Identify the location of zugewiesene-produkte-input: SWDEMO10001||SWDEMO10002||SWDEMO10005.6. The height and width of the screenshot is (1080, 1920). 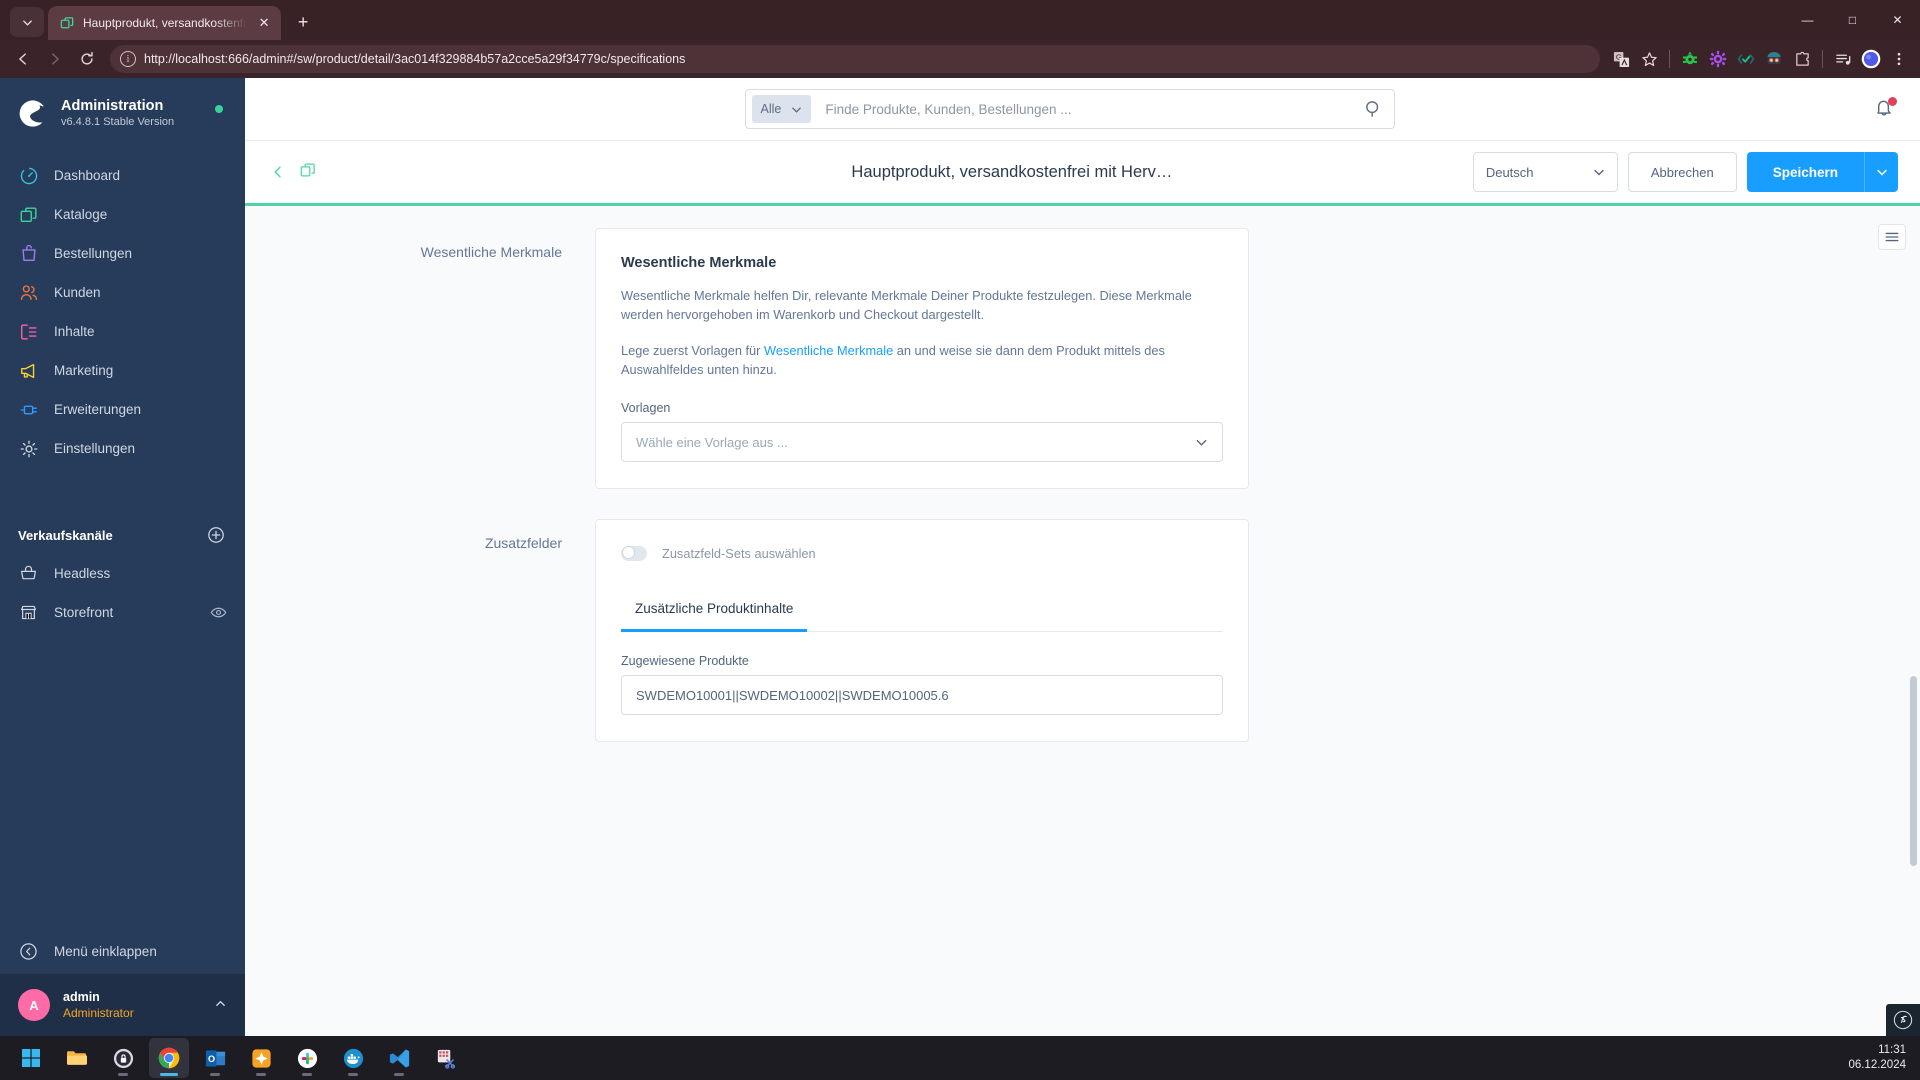
(922, 695).